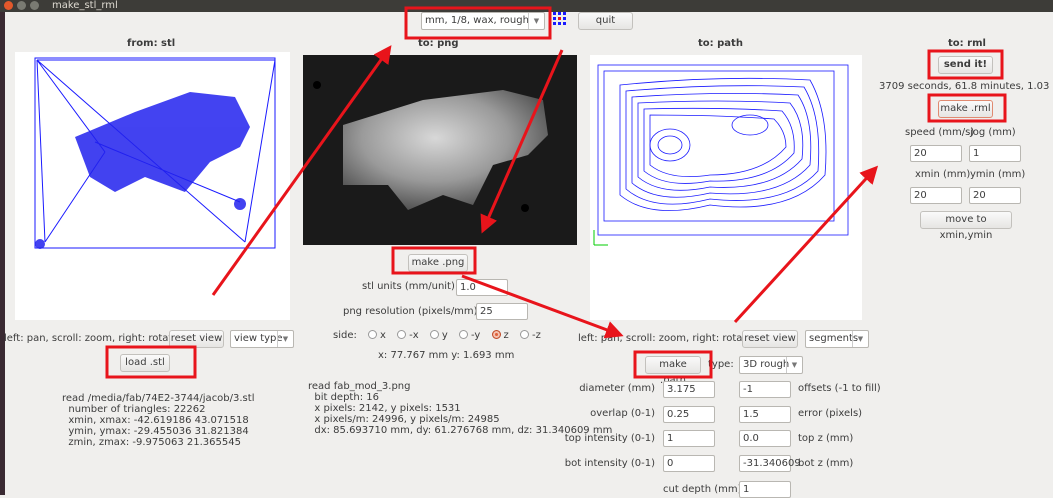 This screenshot has width=1053, height=498. I want to click on stl-hint: left: pan, scroll: zoom, right: rotate, so click(91, 338).